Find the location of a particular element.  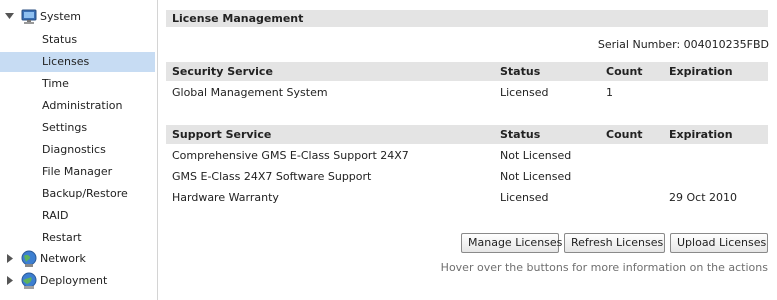

sidebar-item-label: File Manager is located at coordinates (77, 171).